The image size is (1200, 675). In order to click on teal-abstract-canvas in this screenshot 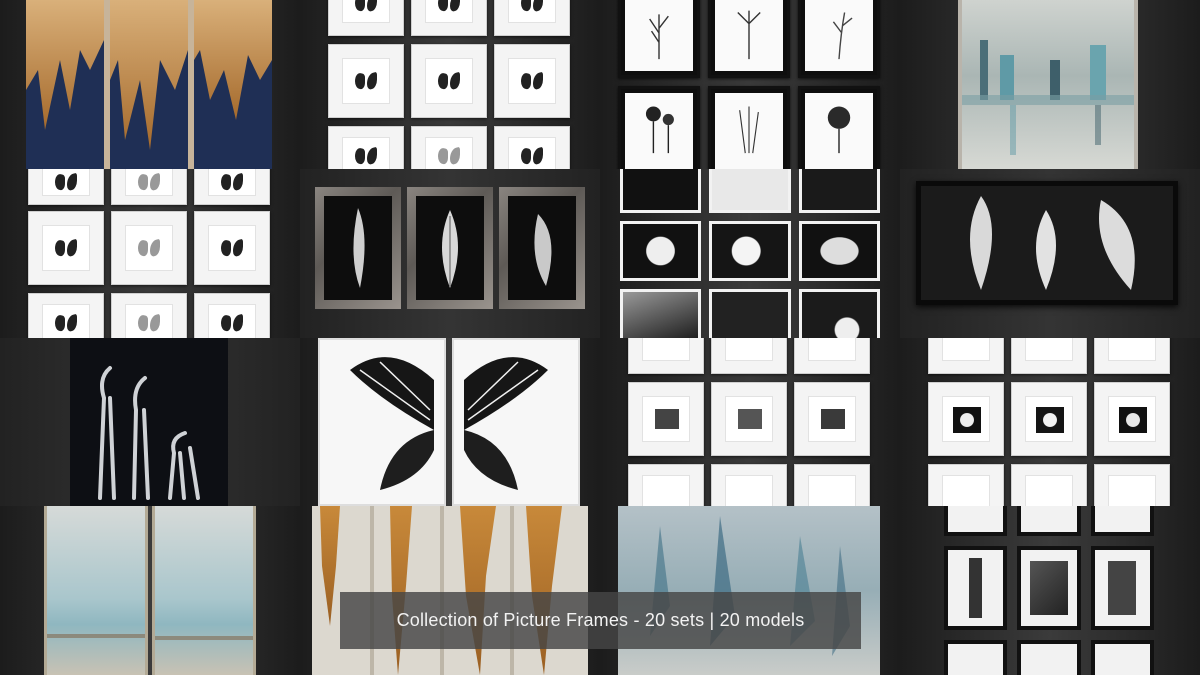, I will do `click(1048, 84)`.